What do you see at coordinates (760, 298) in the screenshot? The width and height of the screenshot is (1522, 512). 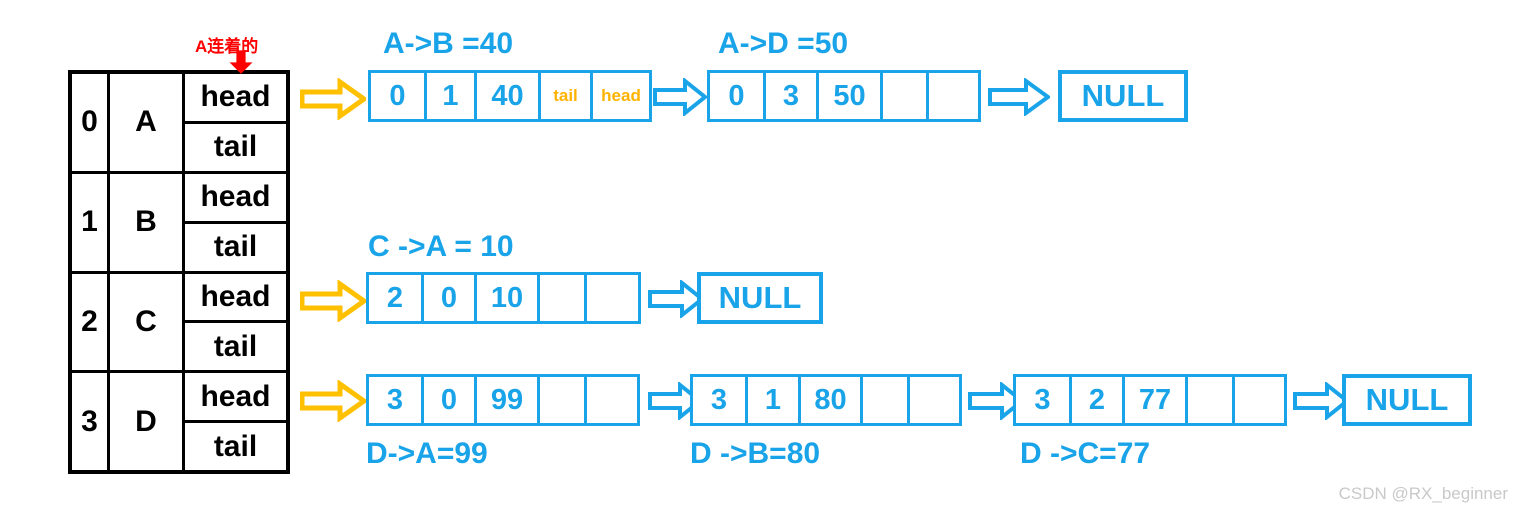 I see `null-box-c: NULL` at bounding box center [760, 298].